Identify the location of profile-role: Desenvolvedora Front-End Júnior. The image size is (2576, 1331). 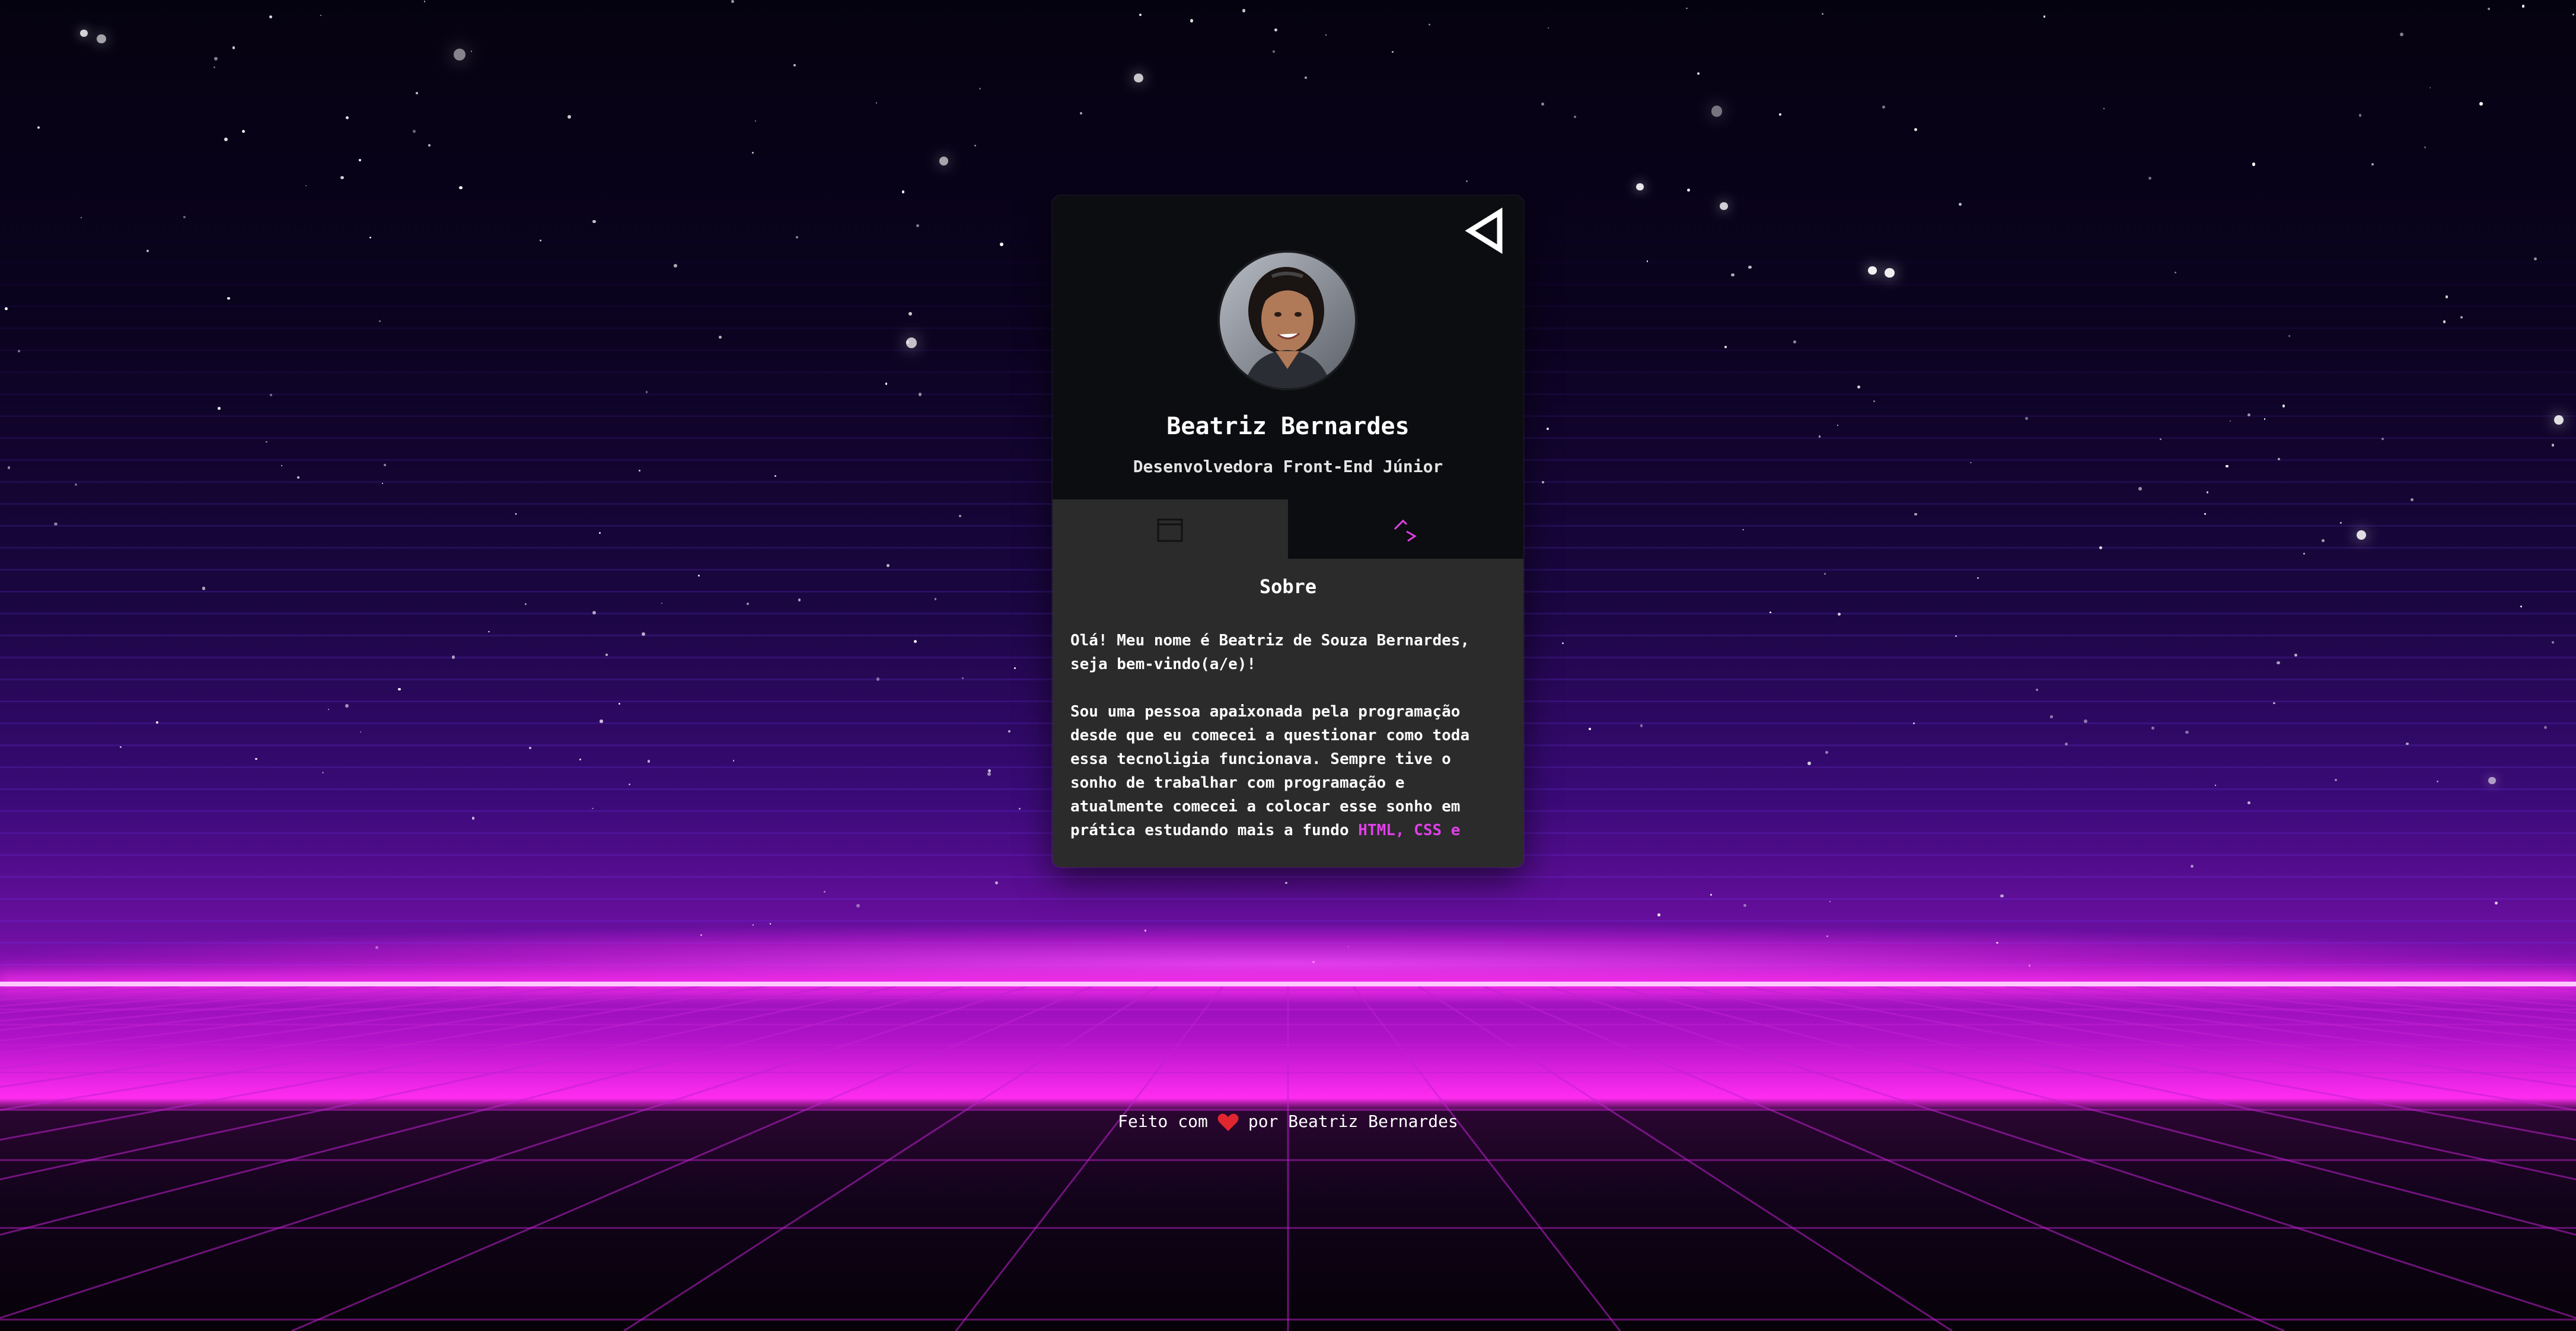
(1288, 466).